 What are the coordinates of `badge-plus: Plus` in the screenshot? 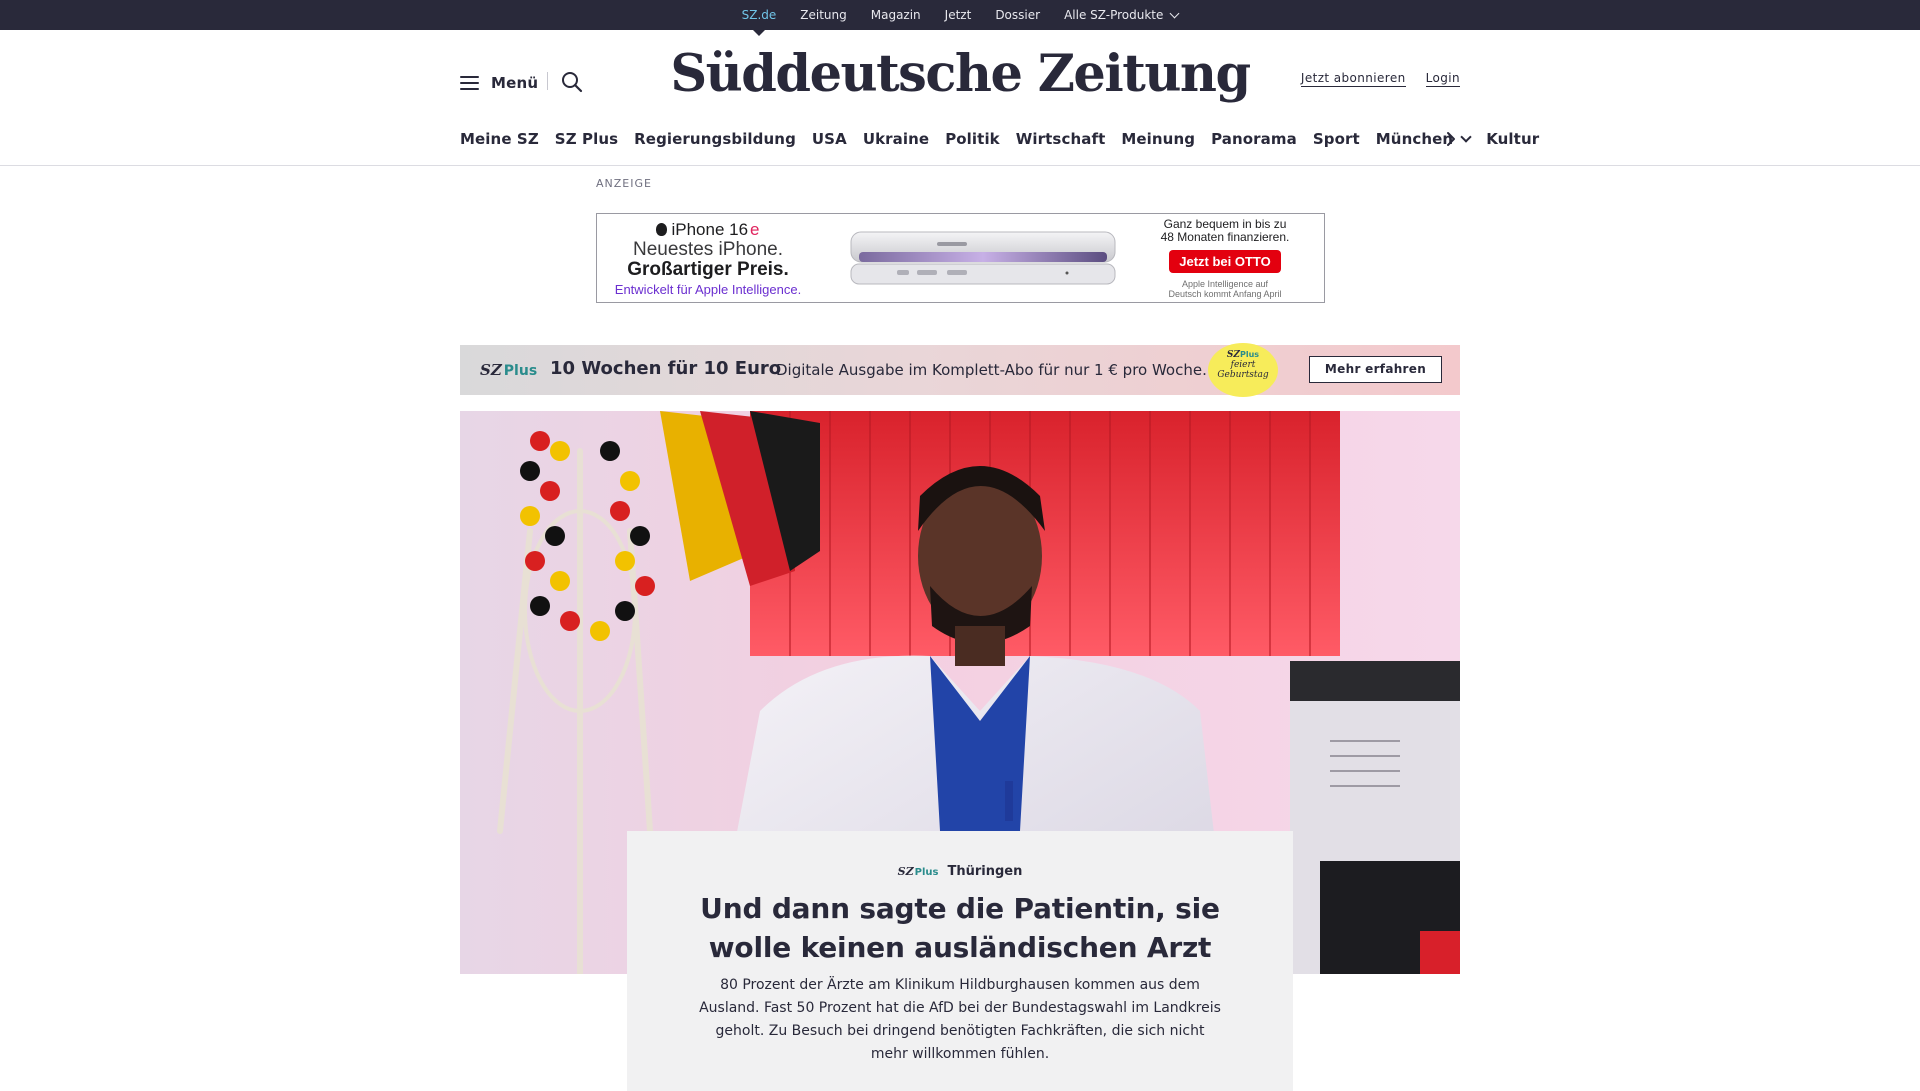 It's located at (1250, 354).